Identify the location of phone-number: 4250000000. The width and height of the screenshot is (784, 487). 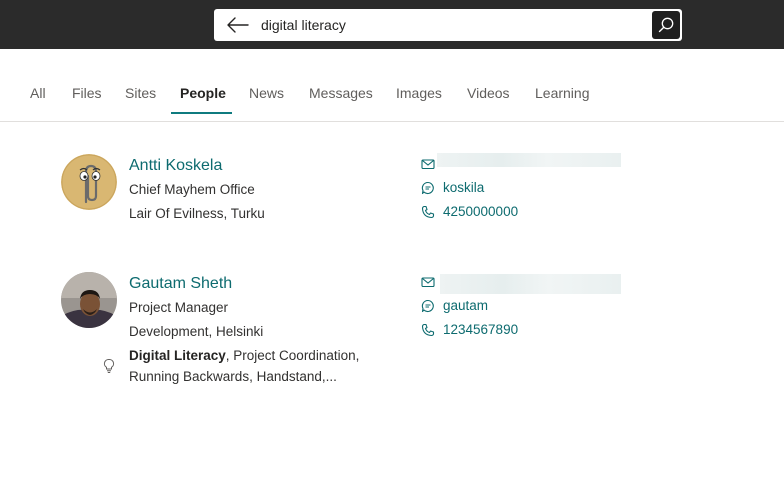
(480, 211).